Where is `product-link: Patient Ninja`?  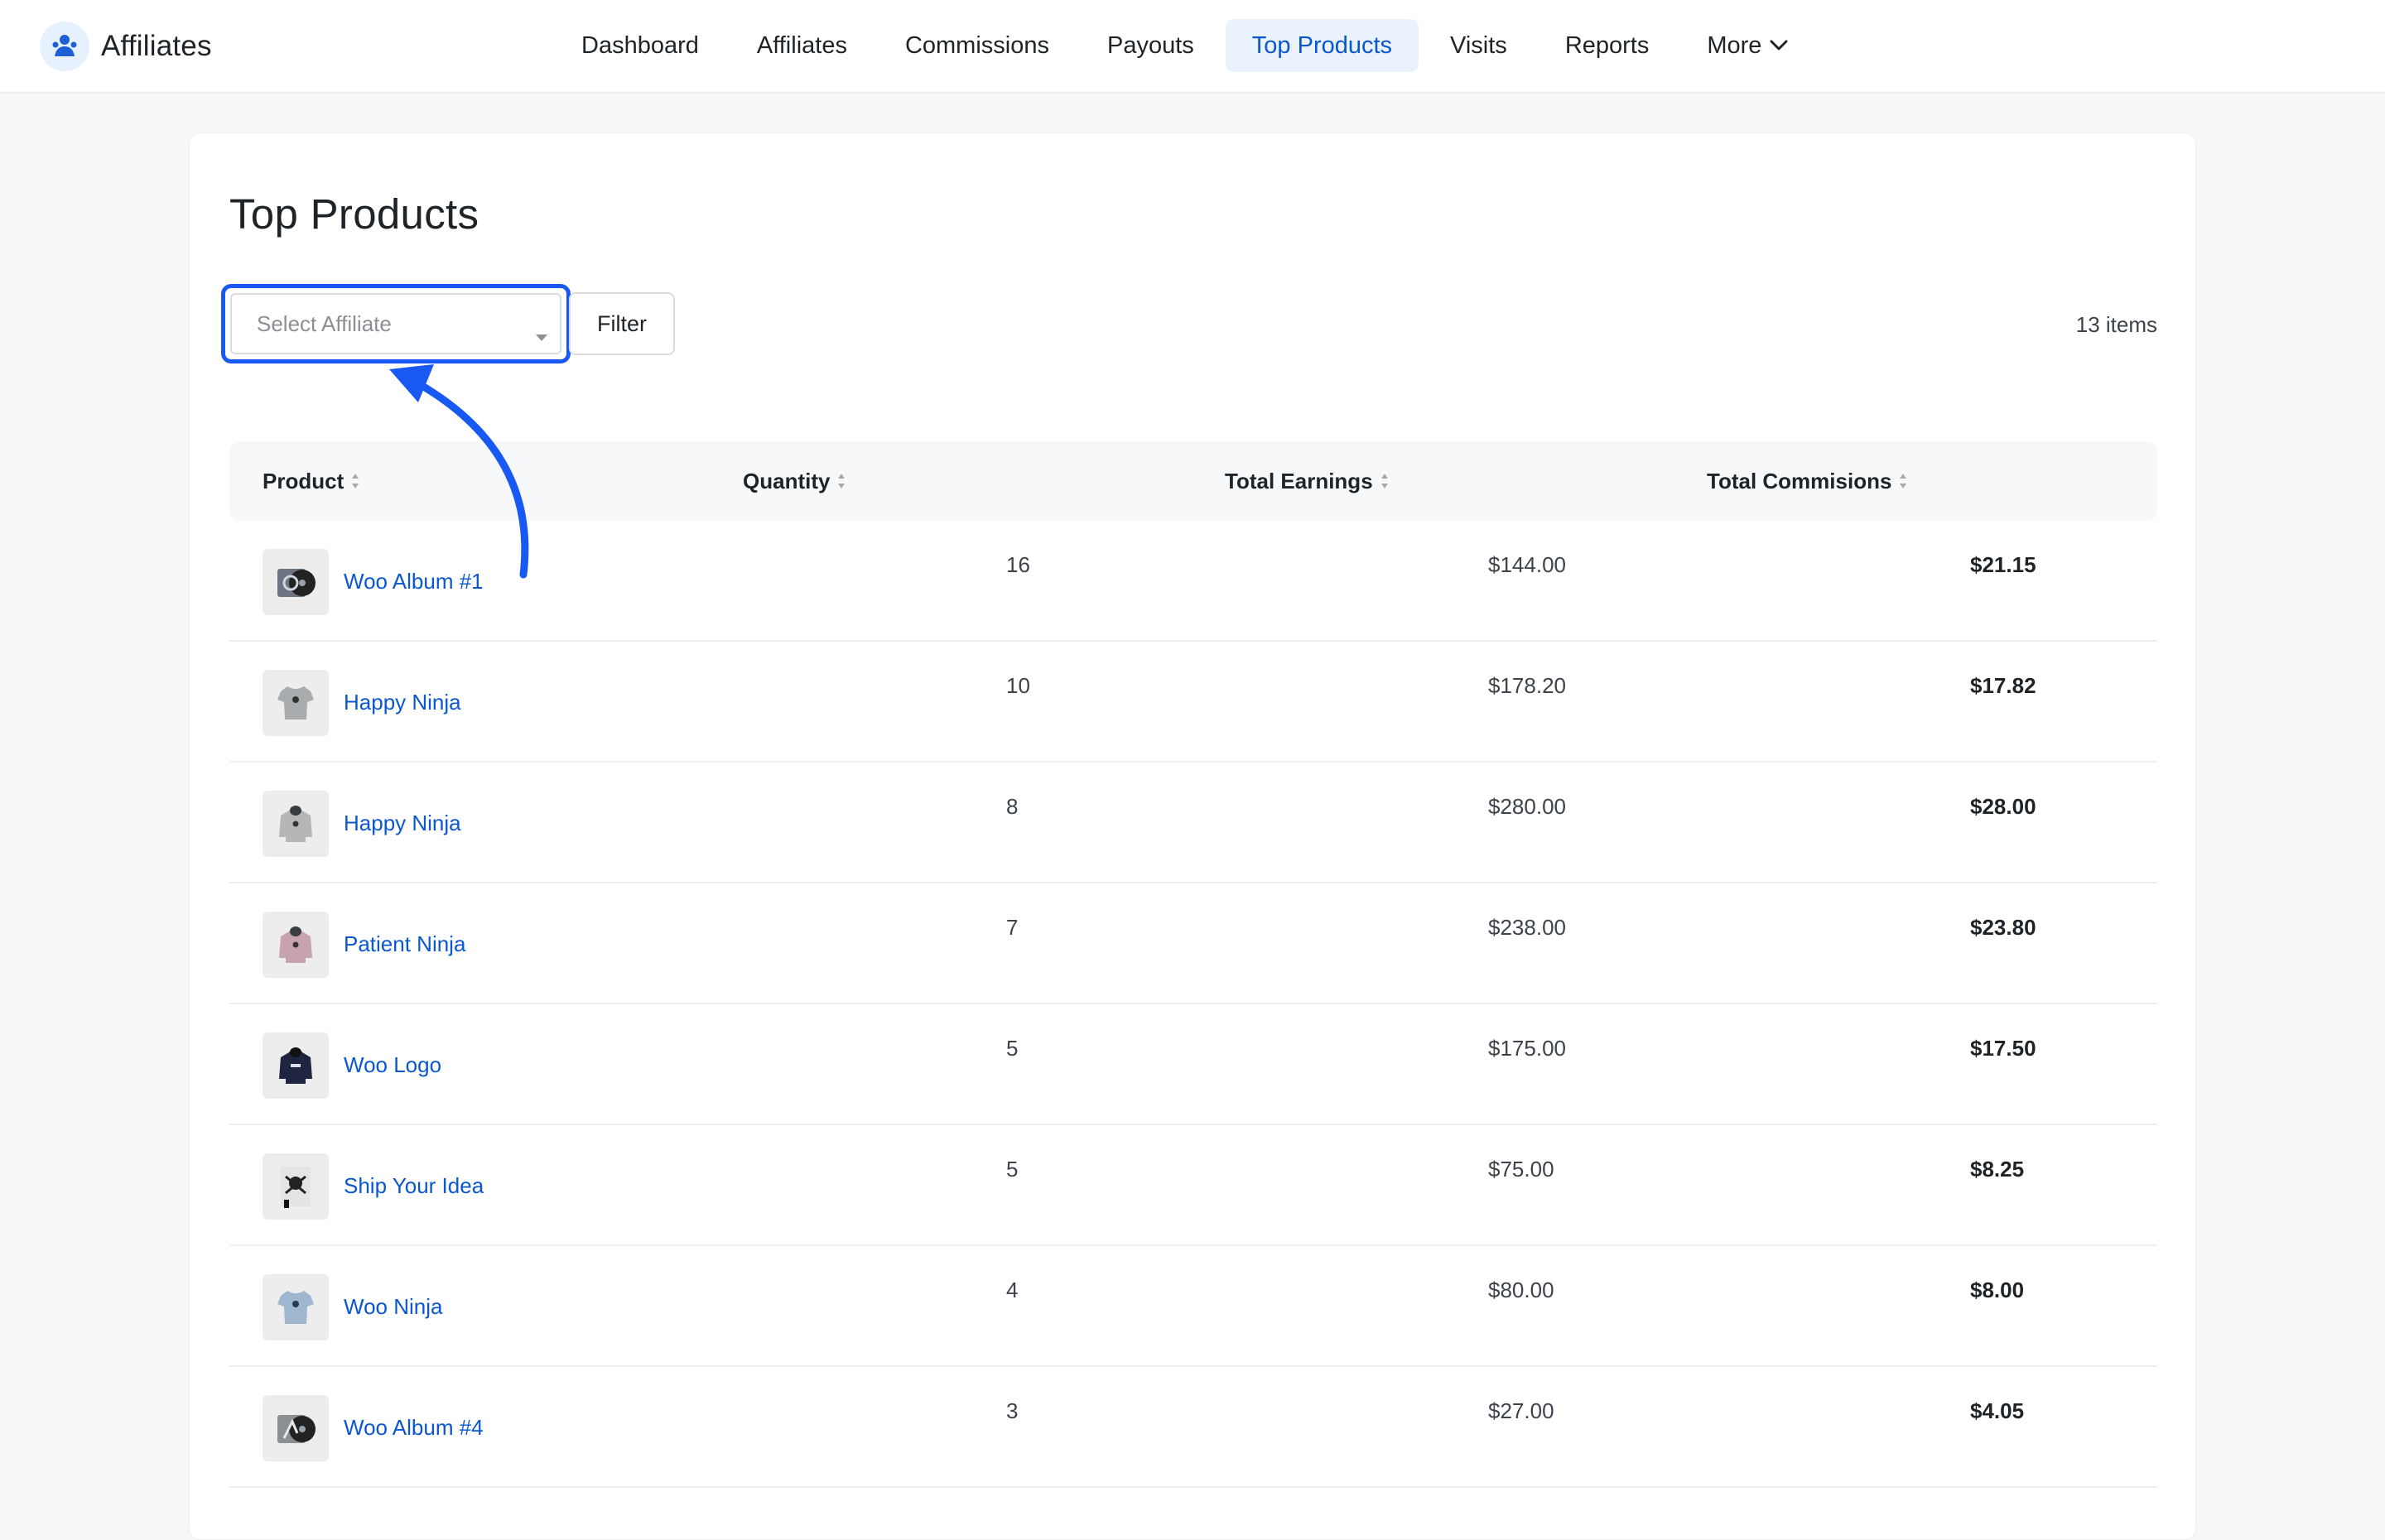 product-link: Patient Ninja is located at coordinates (404, 944).